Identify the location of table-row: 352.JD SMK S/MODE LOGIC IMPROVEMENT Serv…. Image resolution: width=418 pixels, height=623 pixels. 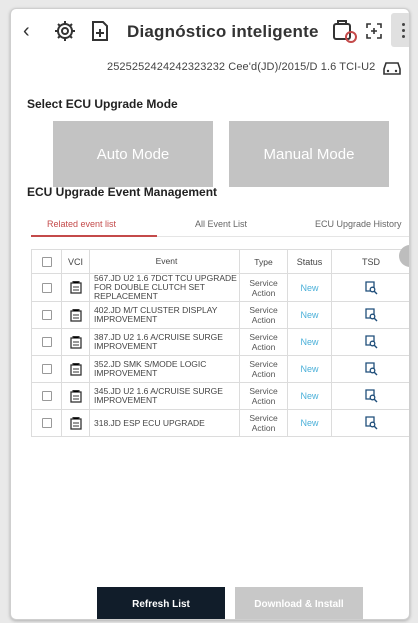
(220, 369).